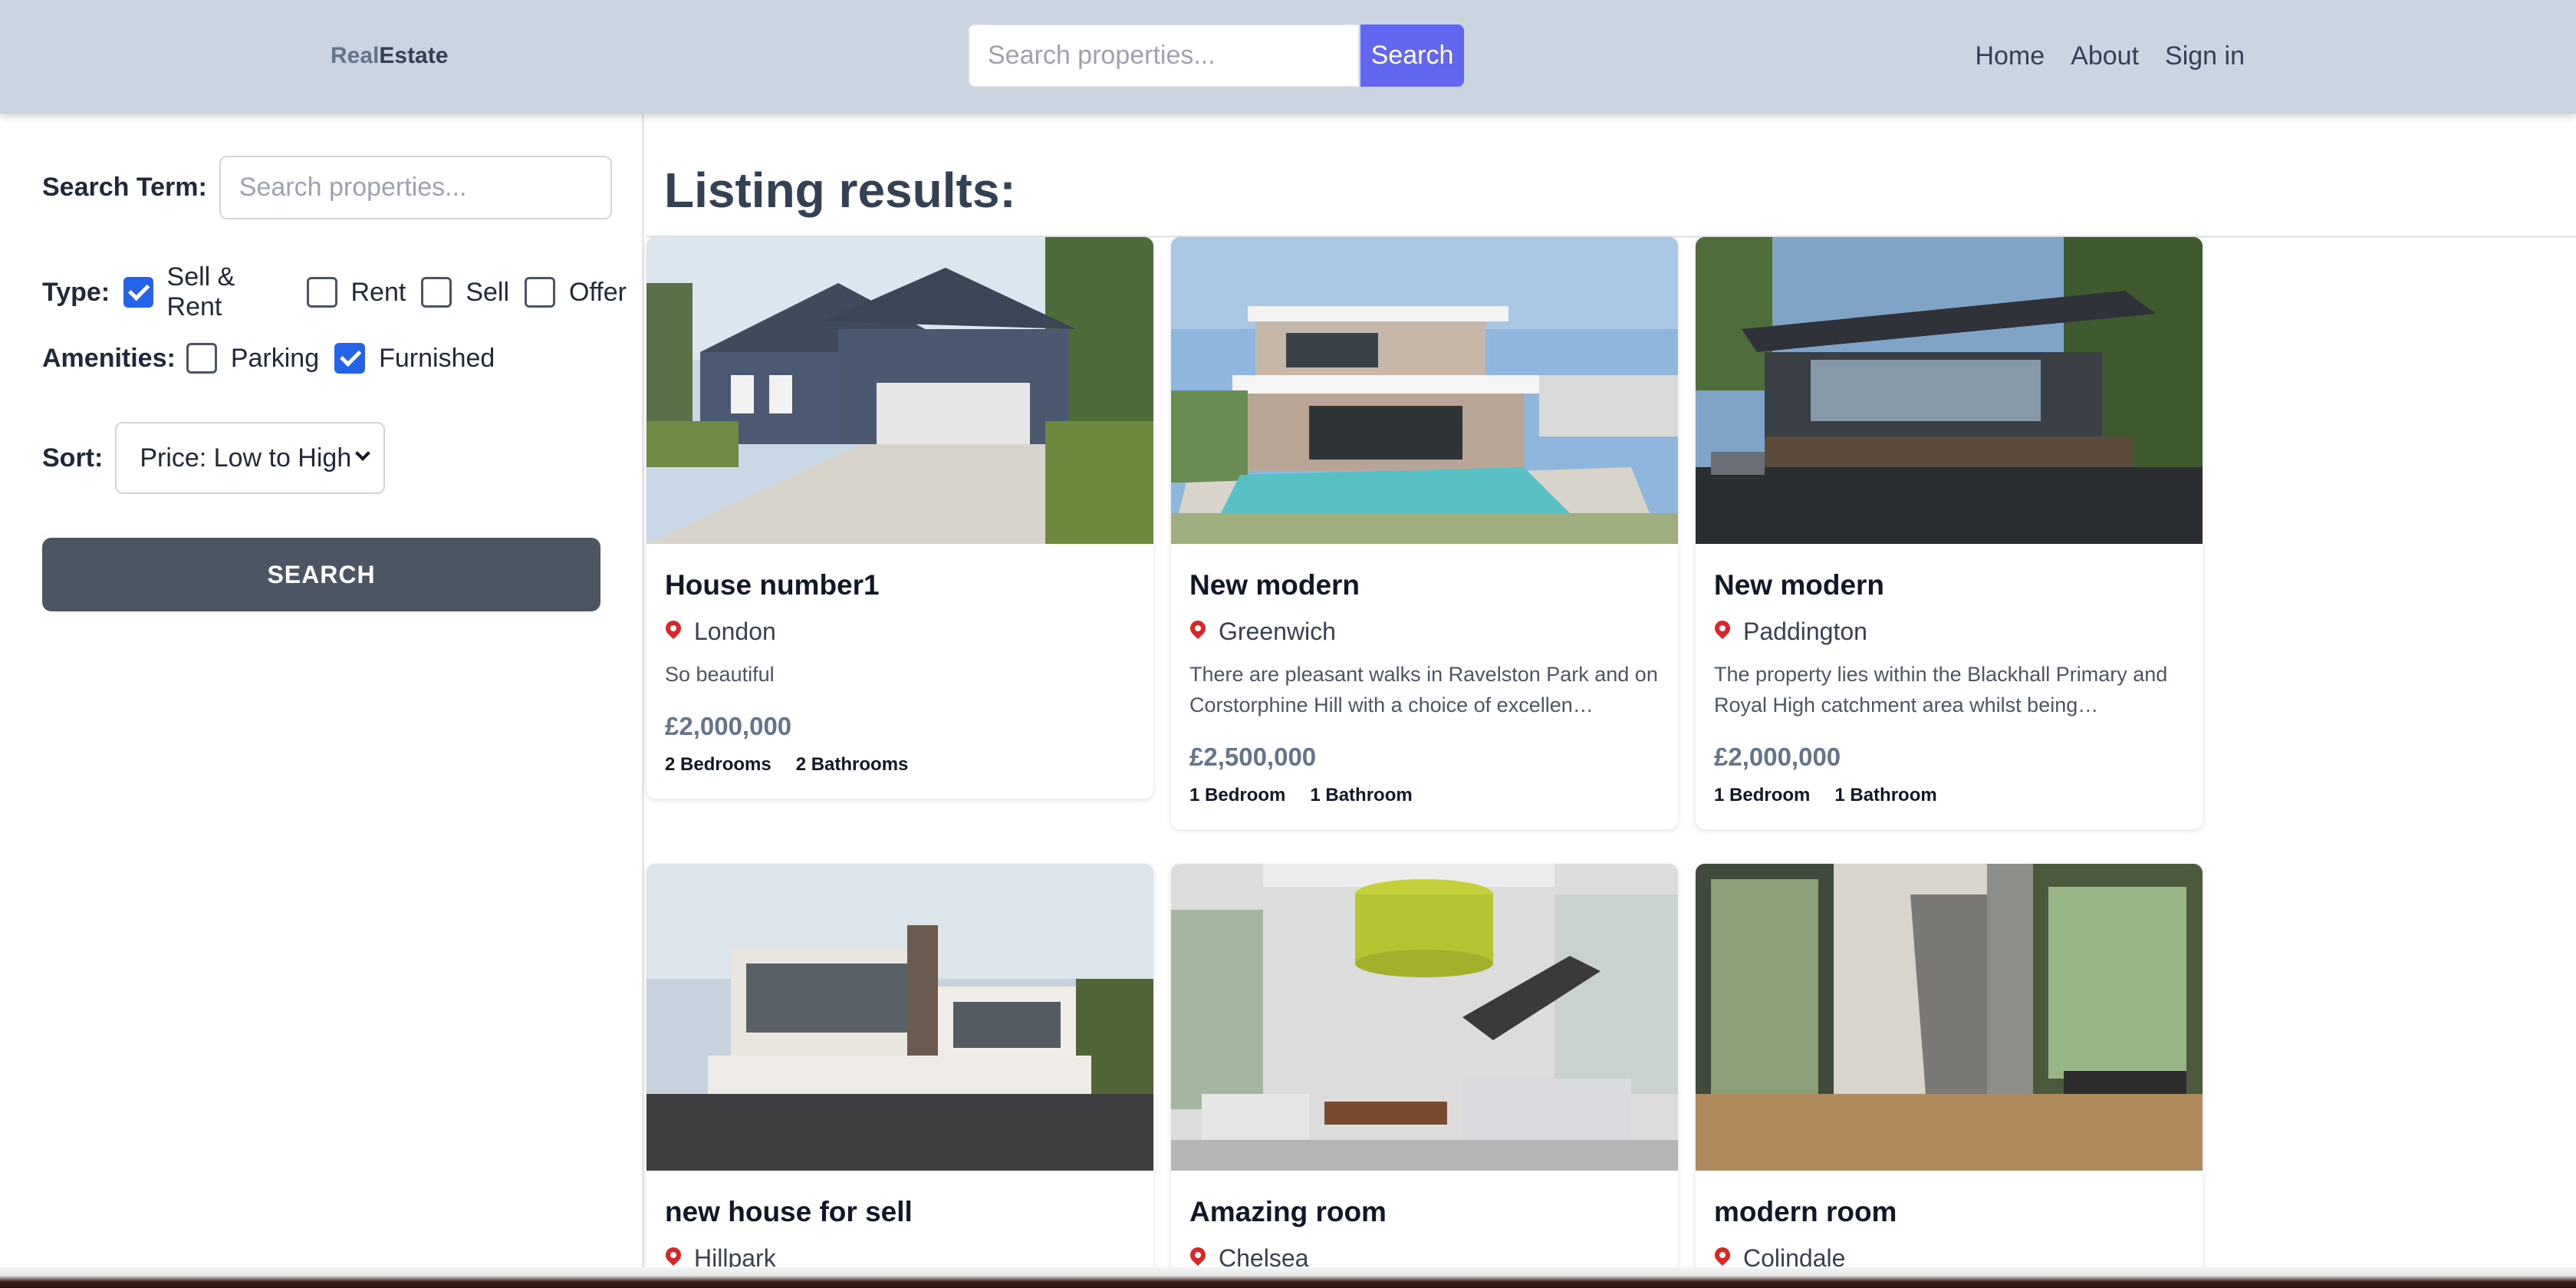 This screenshot has width=2576, height=1288. What do you see at coordinates (321, 574) in the screenshot?
I see `search-submit-button: SEARCH` at bounding box center [321, 574].